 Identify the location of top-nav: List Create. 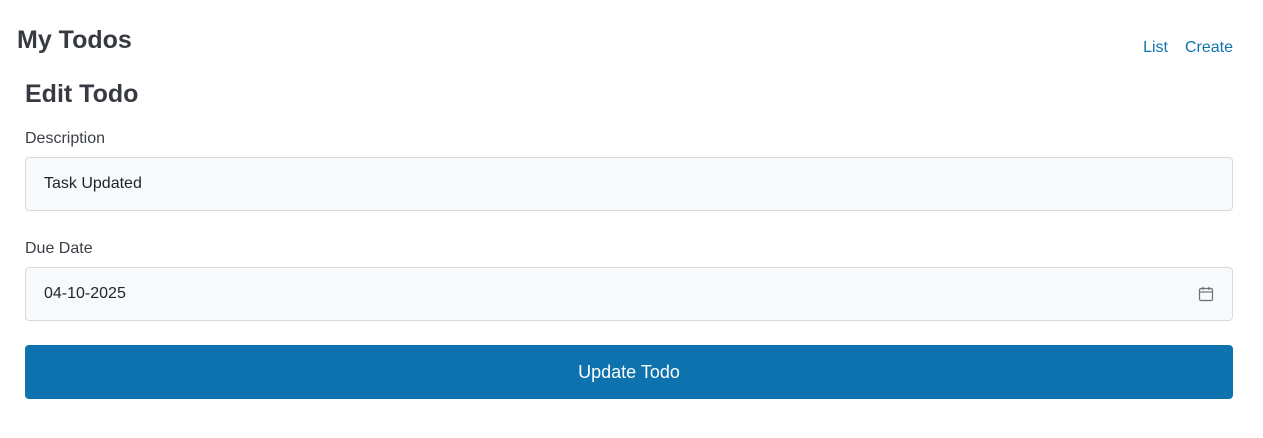
(1188, 48).